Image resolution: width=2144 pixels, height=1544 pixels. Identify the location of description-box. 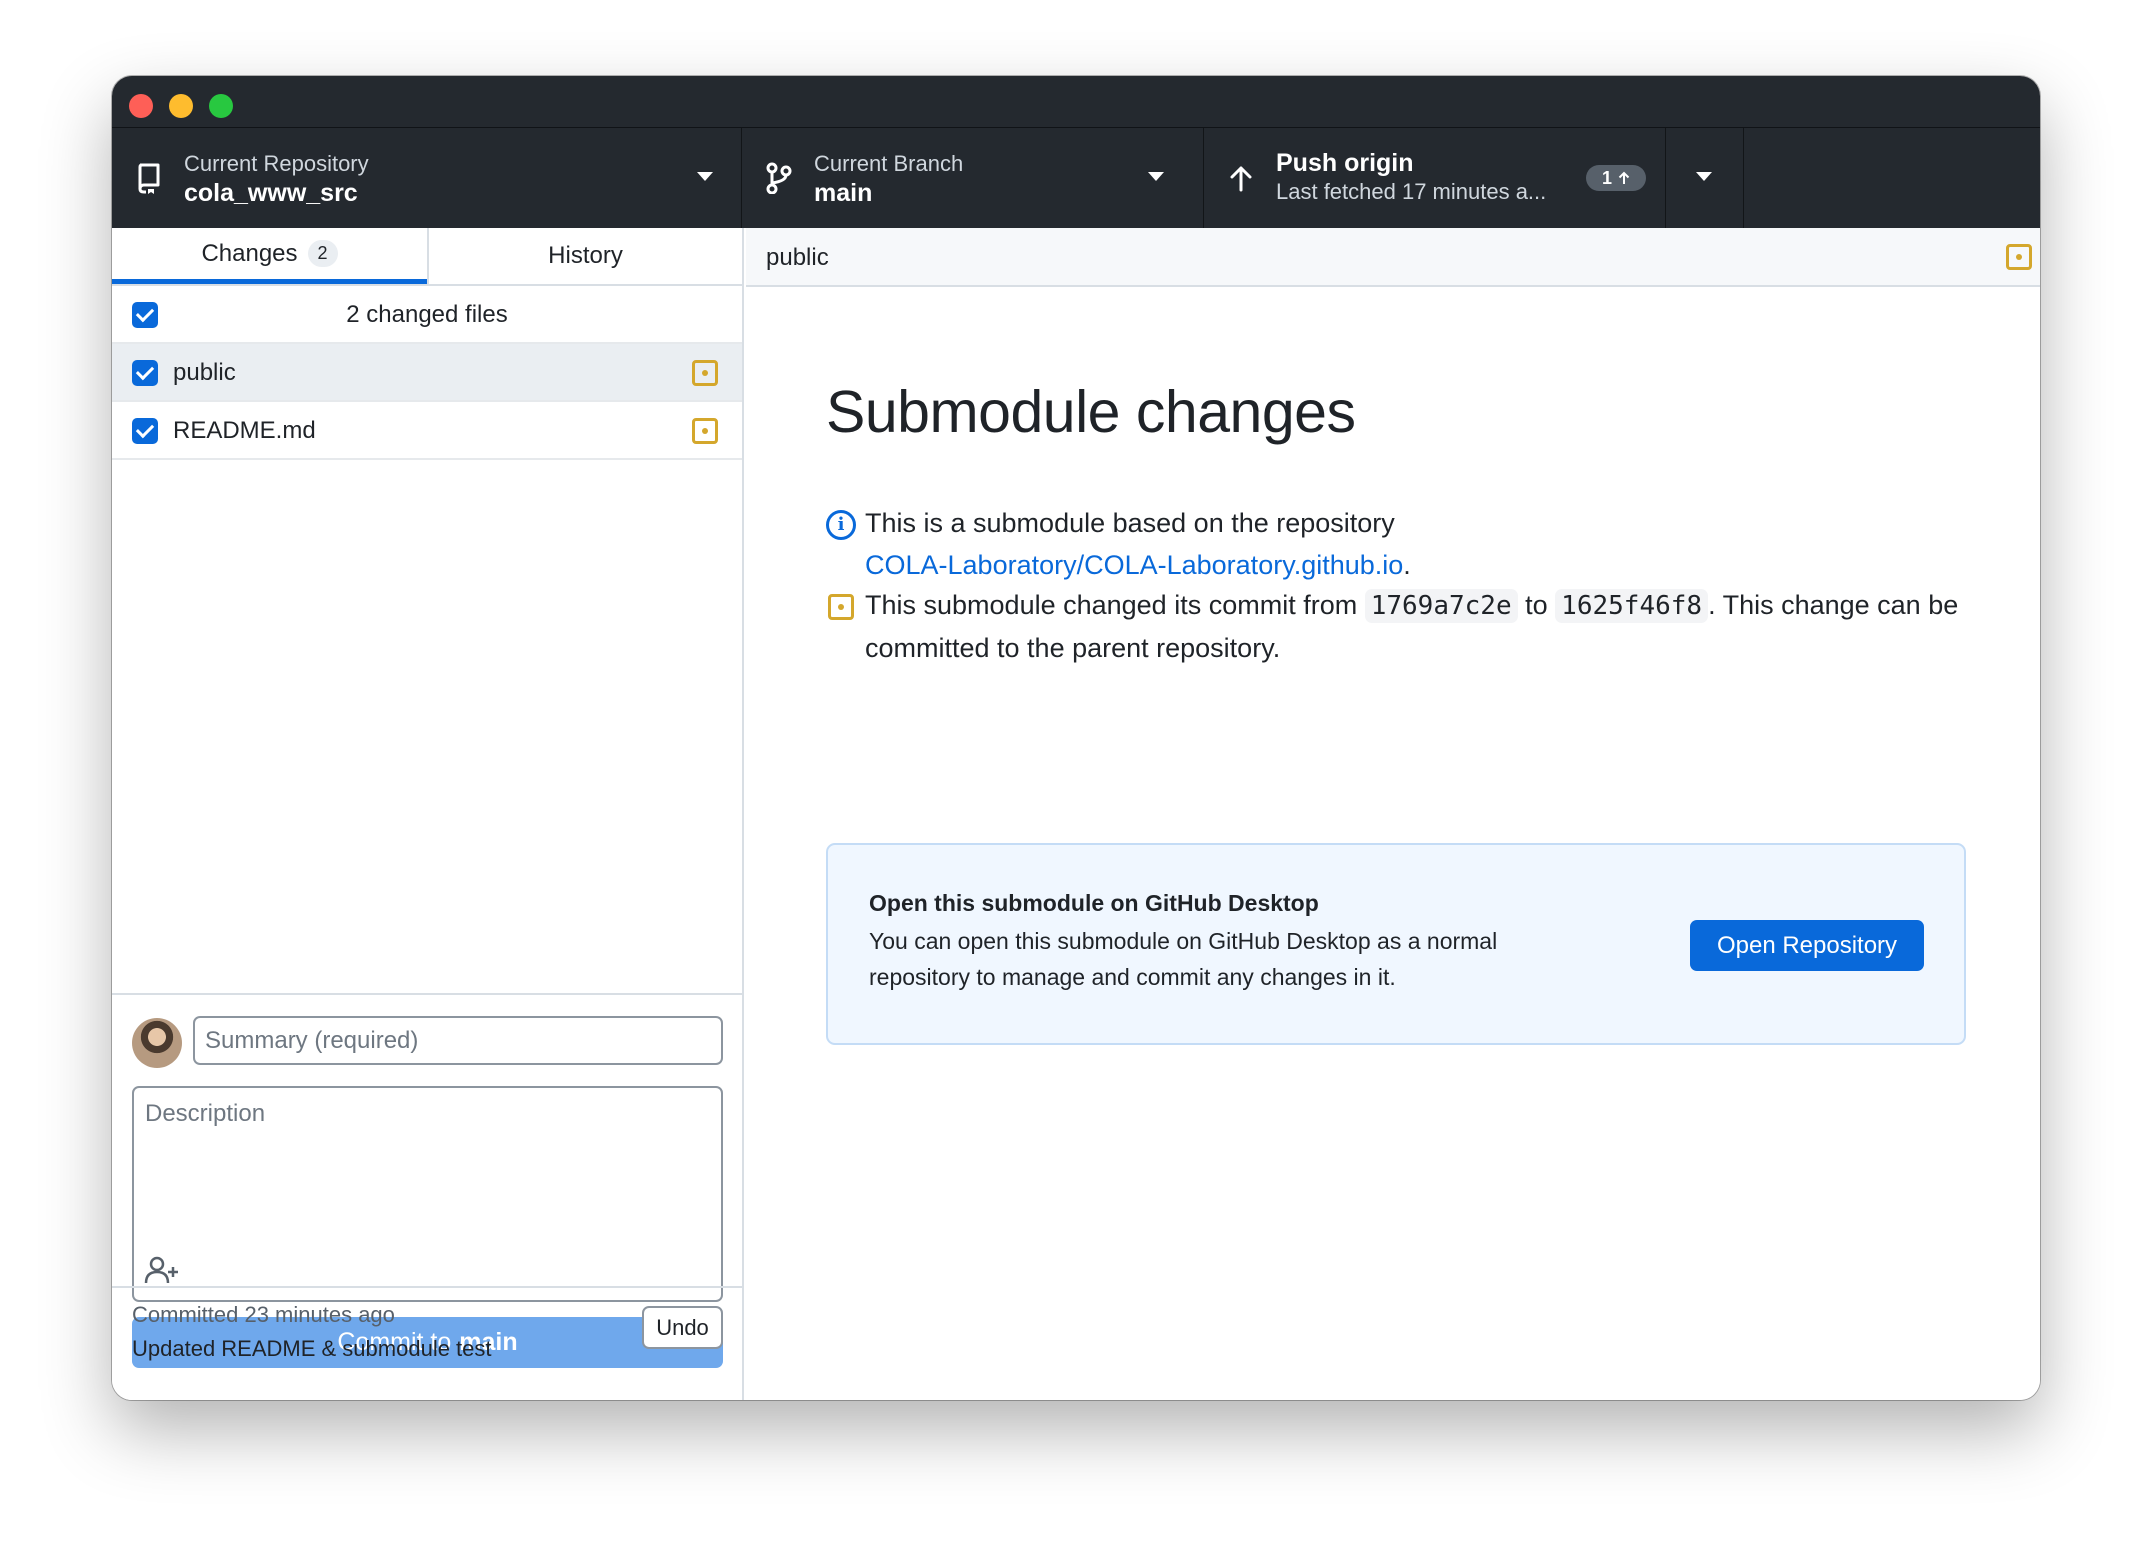
(427, 1194).